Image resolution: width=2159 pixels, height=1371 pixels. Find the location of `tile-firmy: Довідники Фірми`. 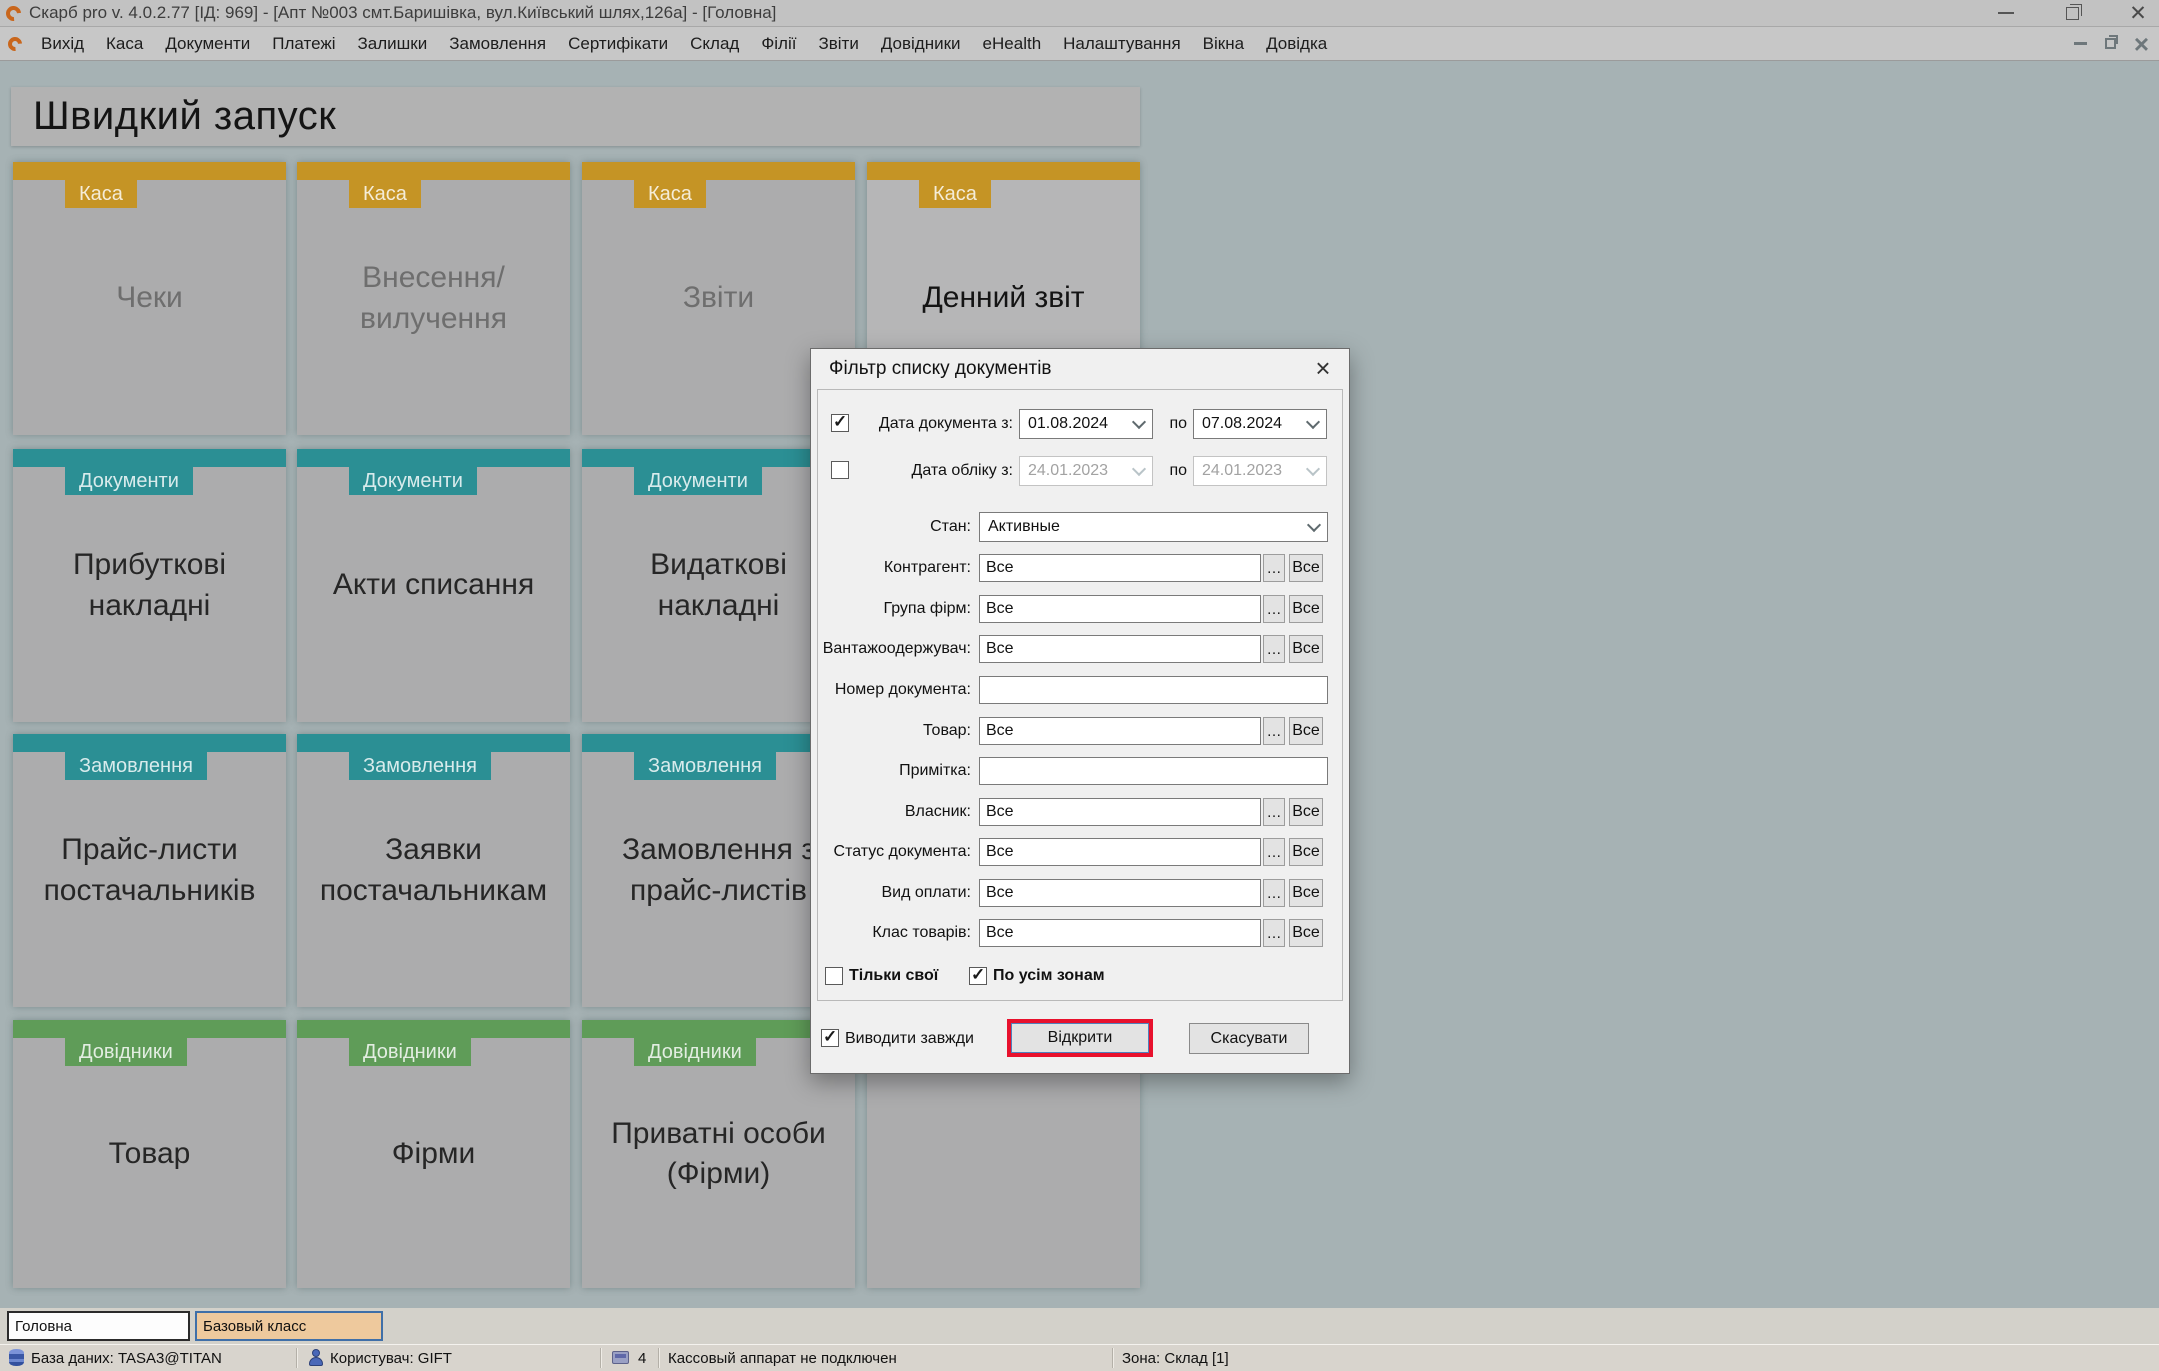

tile-firmy: Довідники Фірми is located at coordinates (433, 1154).